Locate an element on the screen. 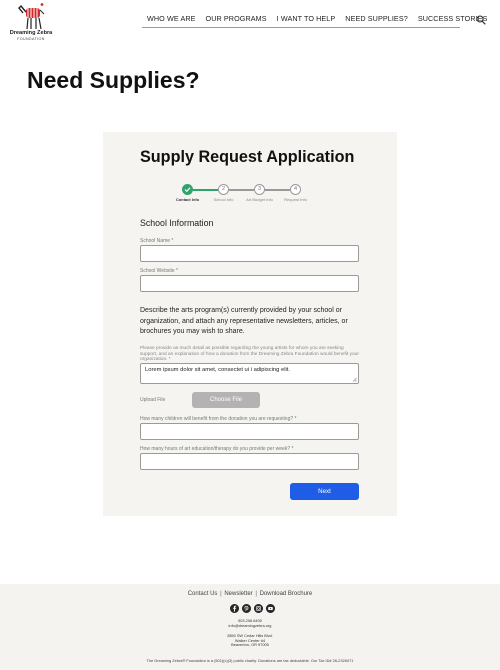 The image size is (500, 670). form-title: Supply Request Application is located at coordinates (247, 157).